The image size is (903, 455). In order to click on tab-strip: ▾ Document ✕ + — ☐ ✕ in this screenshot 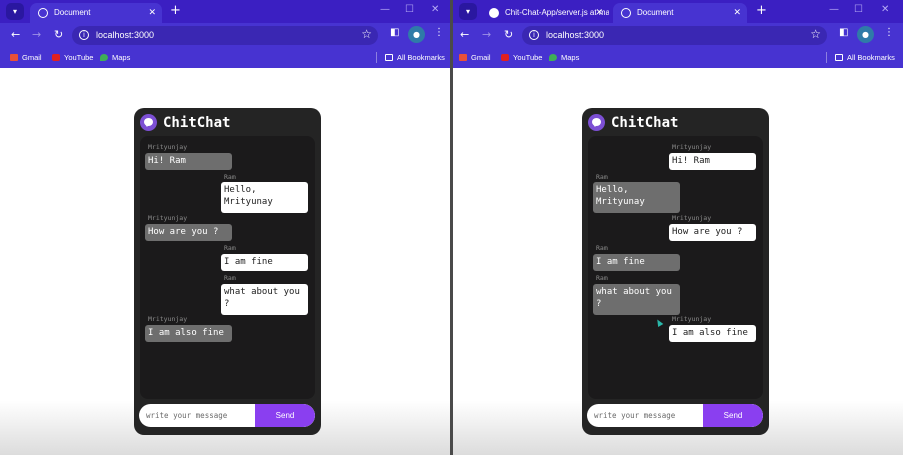, I will do `click(225, 11)`.